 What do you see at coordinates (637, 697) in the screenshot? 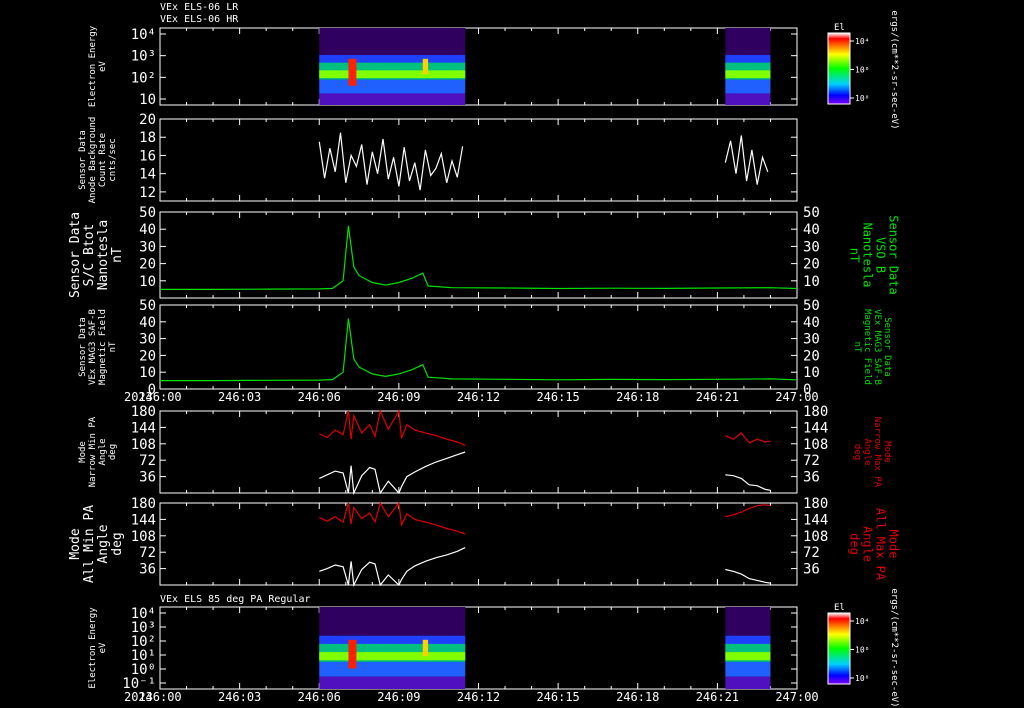
I see `time-tick-label: 246:18` at bounding box center [637, 697].